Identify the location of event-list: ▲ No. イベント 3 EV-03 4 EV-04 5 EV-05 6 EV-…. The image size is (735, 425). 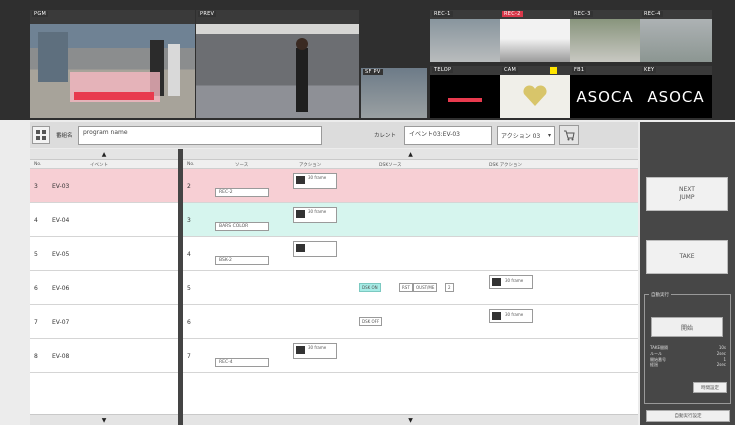
(104, 287).